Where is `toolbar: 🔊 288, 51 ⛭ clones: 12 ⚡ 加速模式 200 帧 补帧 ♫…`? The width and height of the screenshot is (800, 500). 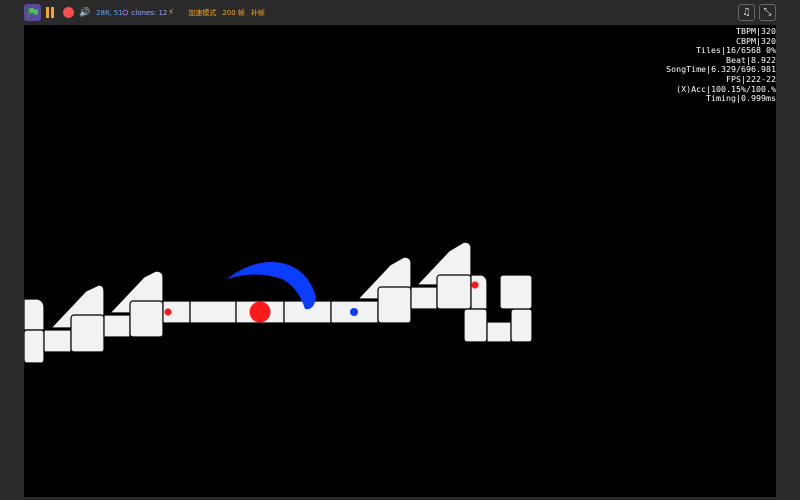 toolbar: 🔊 288, 51 ⛭ clones: 12 ⚡ 加速模式 200 帧 补帧 ♫… is located at coordinates (400, 12).